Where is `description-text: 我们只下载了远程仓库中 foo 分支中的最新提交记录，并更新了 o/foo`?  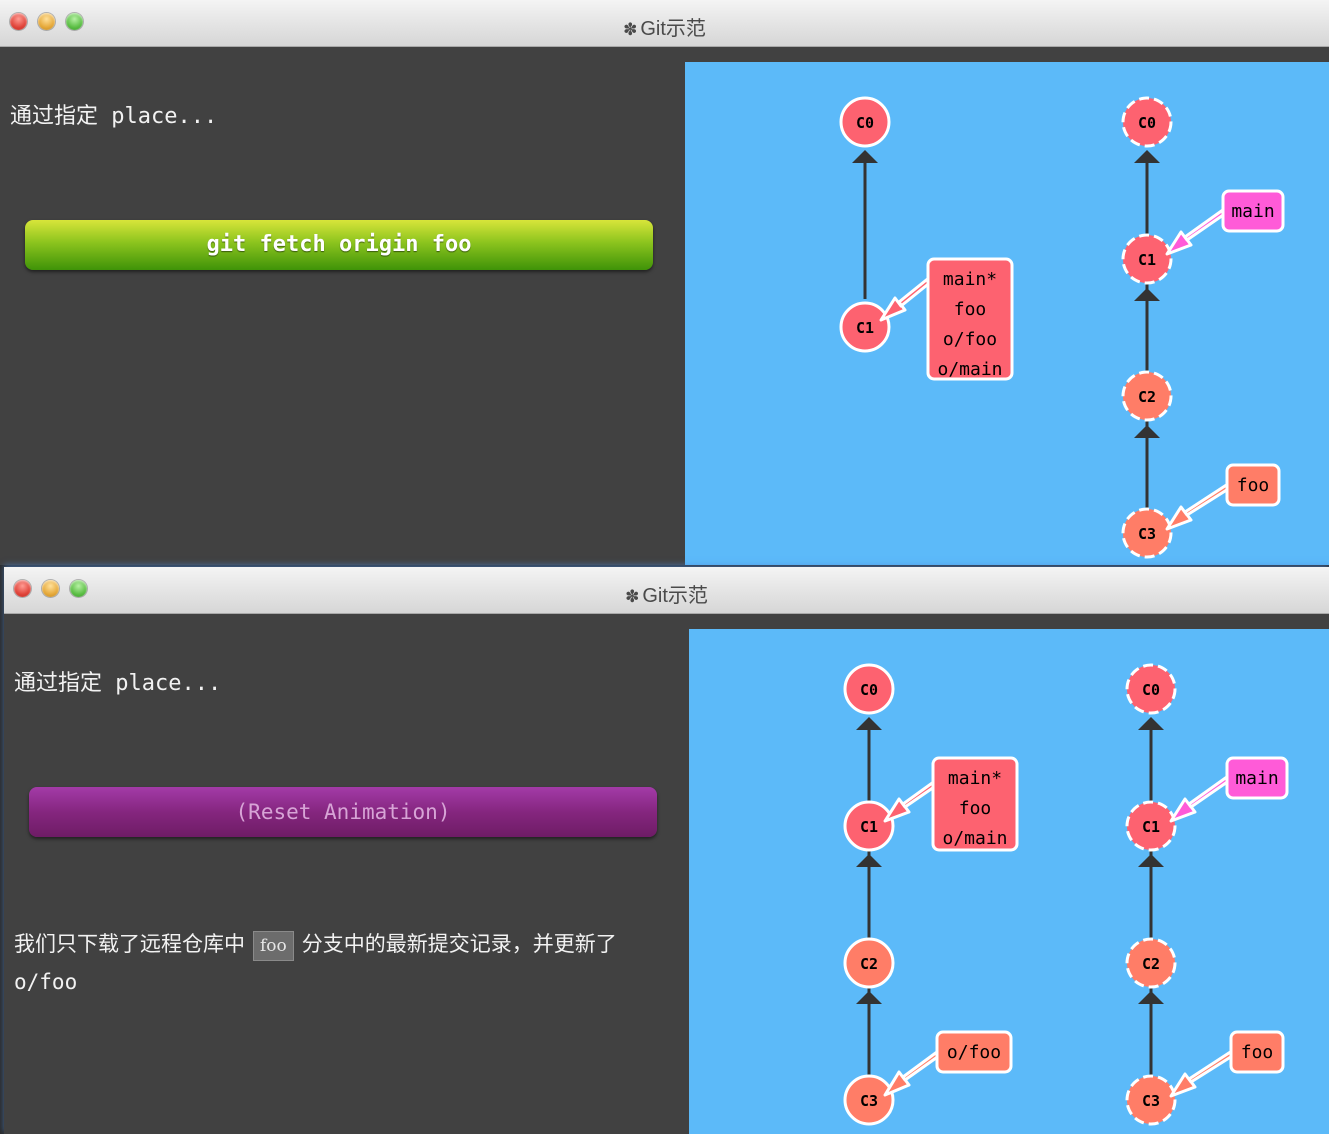 description-text: 我们只下载了远程仓库中 foo 分支中的最新提交记录，并更新了 o/foo is located at coordinates (341, 963).